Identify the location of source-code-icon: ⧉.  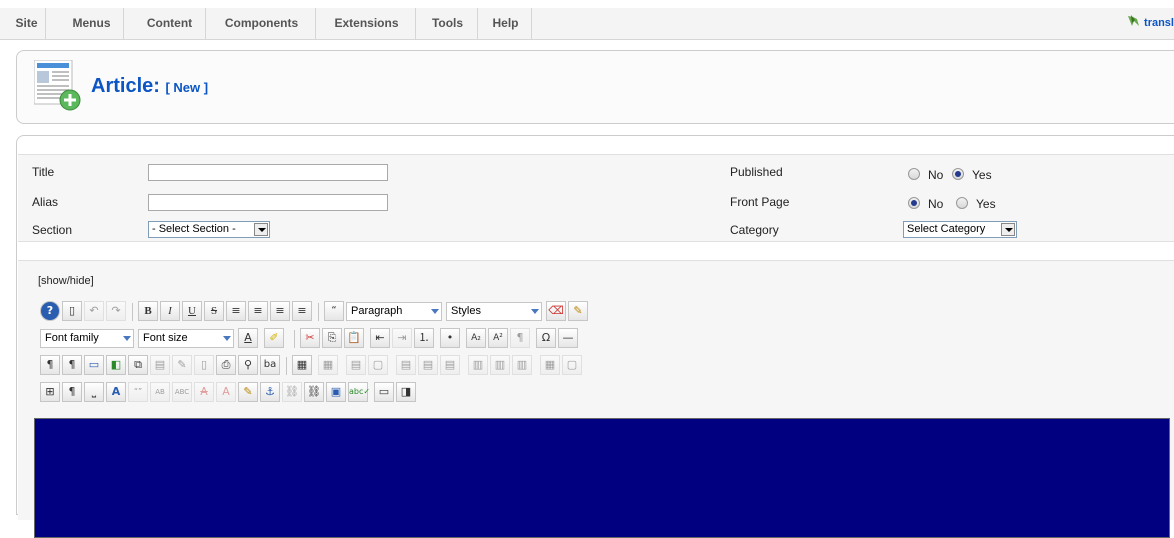
(138, 365).